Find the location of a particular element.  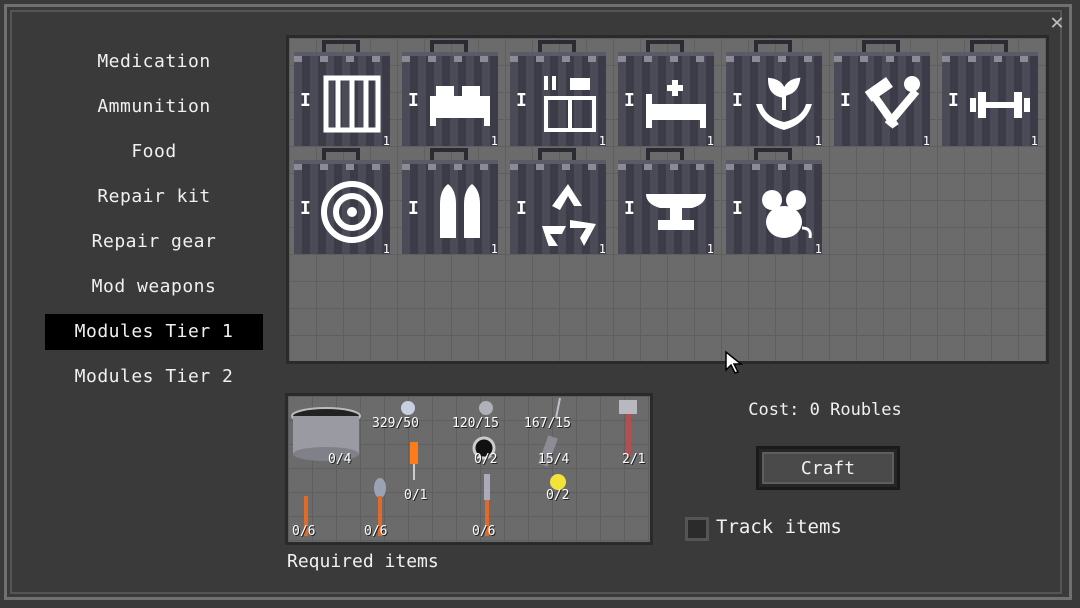

req-count-pipe: 15/4 is located at coordinates (554, 459).